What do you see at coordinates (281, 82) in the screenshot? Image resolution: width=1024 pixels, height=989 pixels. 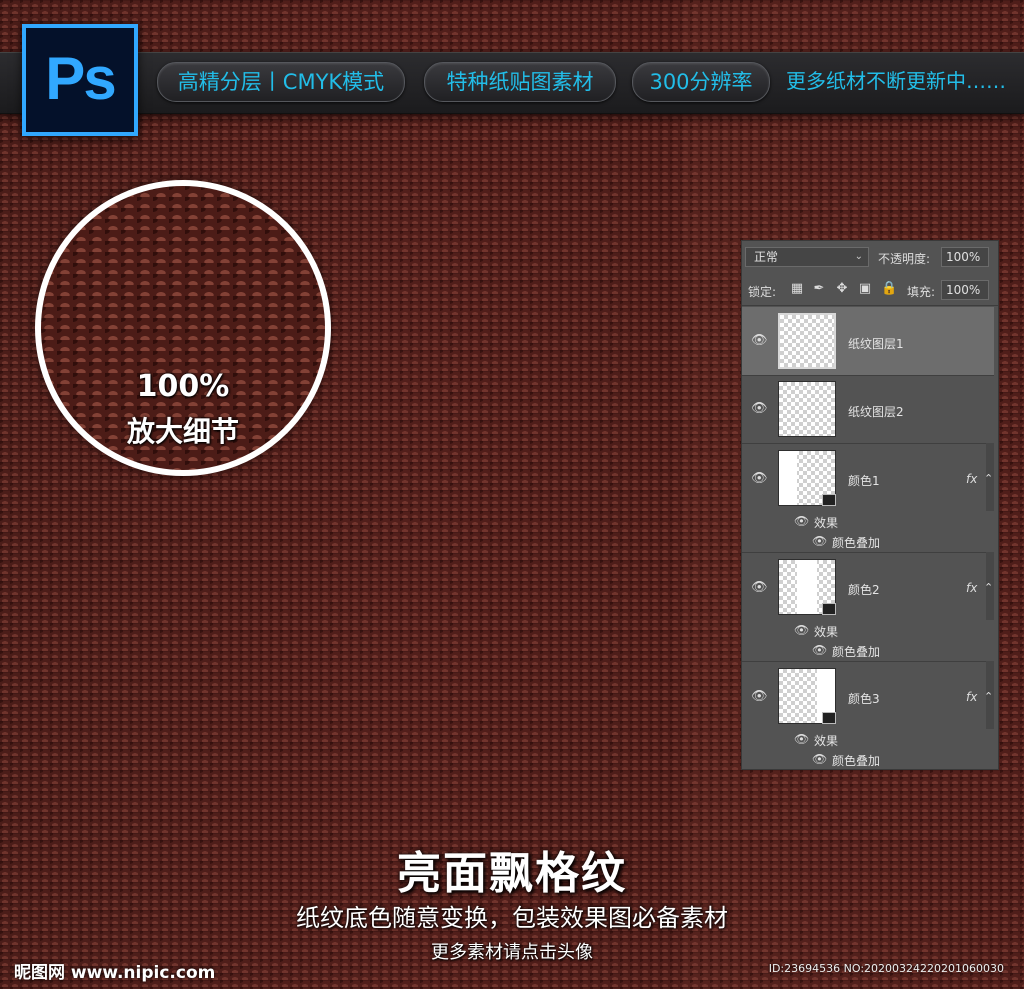 I see `banner-pill-layers: 高精分层丨CMYK模式` at bounding box center [281, 82].